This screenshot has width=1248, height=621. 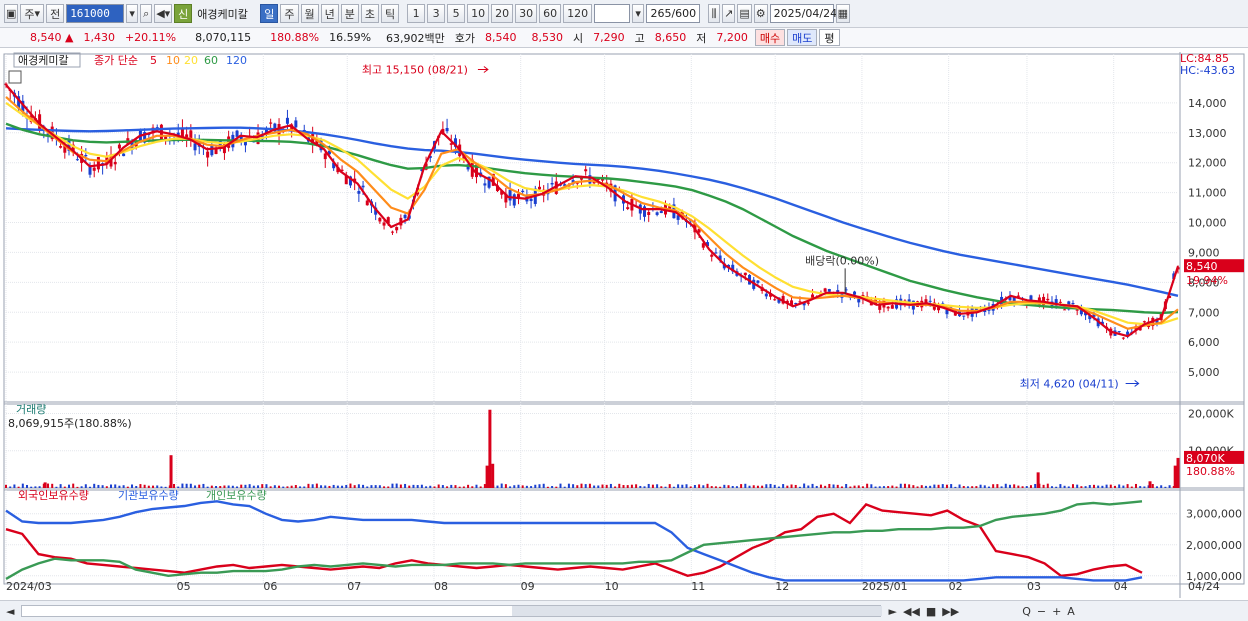 I want to click on period-select: 주 ▾, so click(x=32, y=13).